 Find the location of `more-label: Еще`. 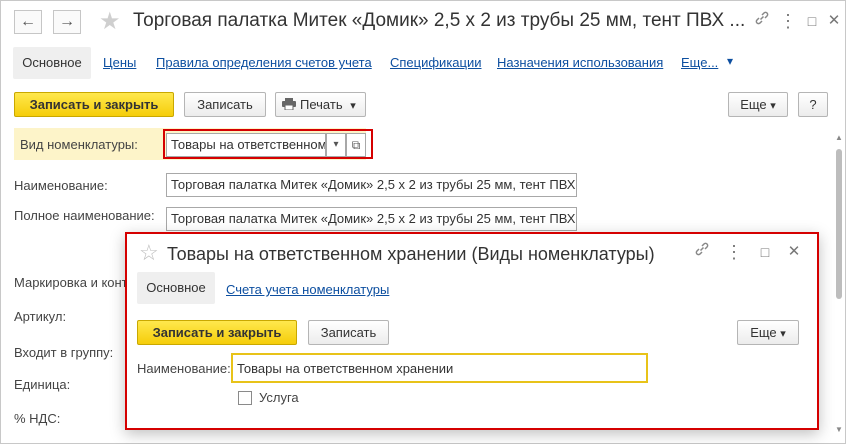

more-label: Еще is located at coordinates (753, 104).